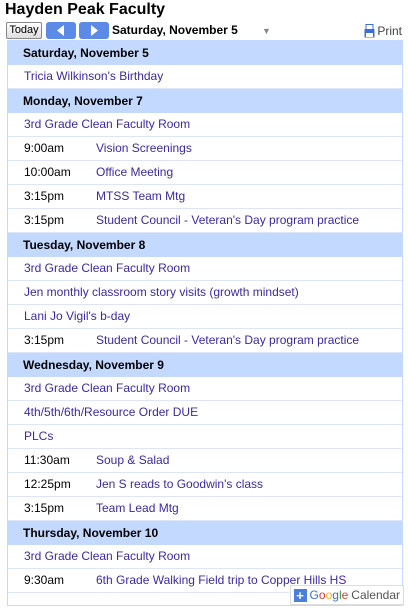 This screenshot has width=408, height=609. I want to click on event-title: MTSS Team Mtg, so click(140, 196).